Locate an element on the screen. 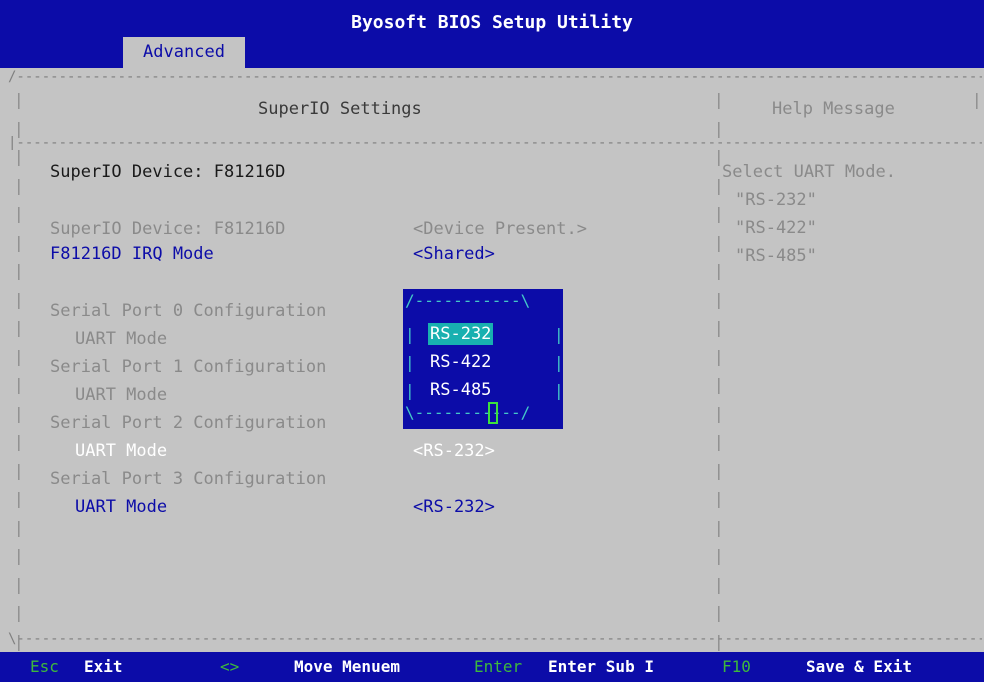 The image size is (984, 682). serial-port-0-heading: Serial Port 0 Configuration is located at coordinates (188, 311).